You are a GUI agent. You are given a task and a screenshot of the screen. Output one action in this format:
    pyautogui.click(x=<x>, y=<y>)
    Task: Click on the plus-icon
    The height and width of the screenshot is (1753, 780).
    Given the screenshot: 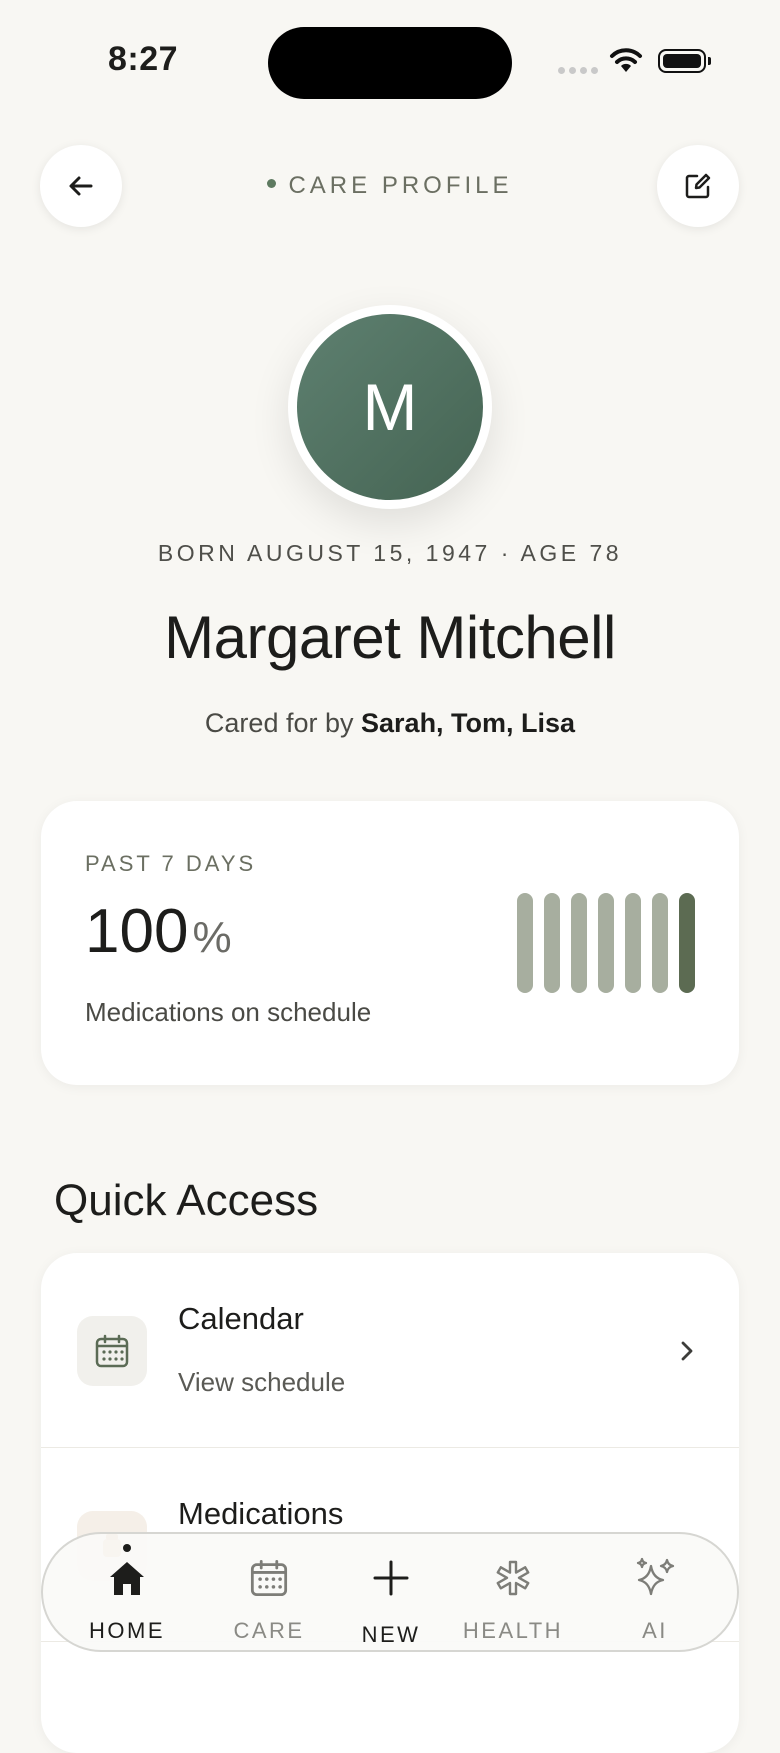 What is the action you would take?
    pyautogui.click(x=391, y=1578)
    